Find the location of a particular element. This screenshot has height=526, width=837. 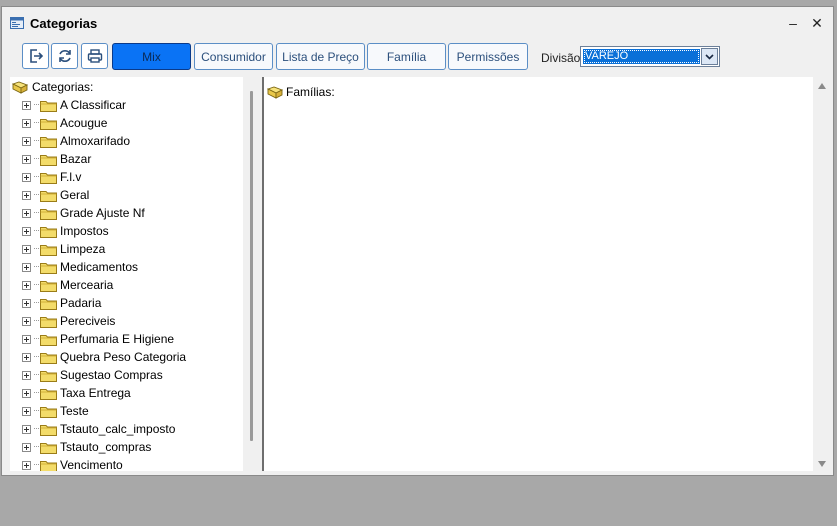

tree-item: Tstauto_compras is located at coordinates (86, 447).